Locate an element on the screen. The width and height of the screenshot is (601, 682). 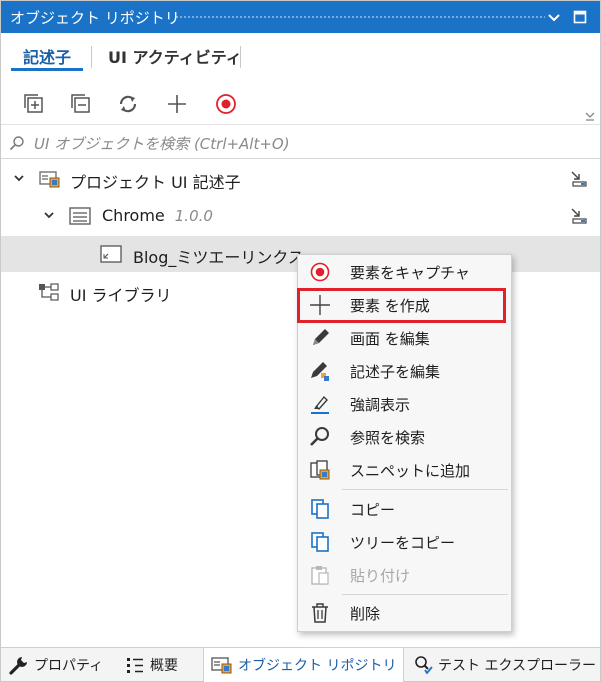
menu-item-add-to-snippets: スニペットに追加 is located at coordinates (404, 470).